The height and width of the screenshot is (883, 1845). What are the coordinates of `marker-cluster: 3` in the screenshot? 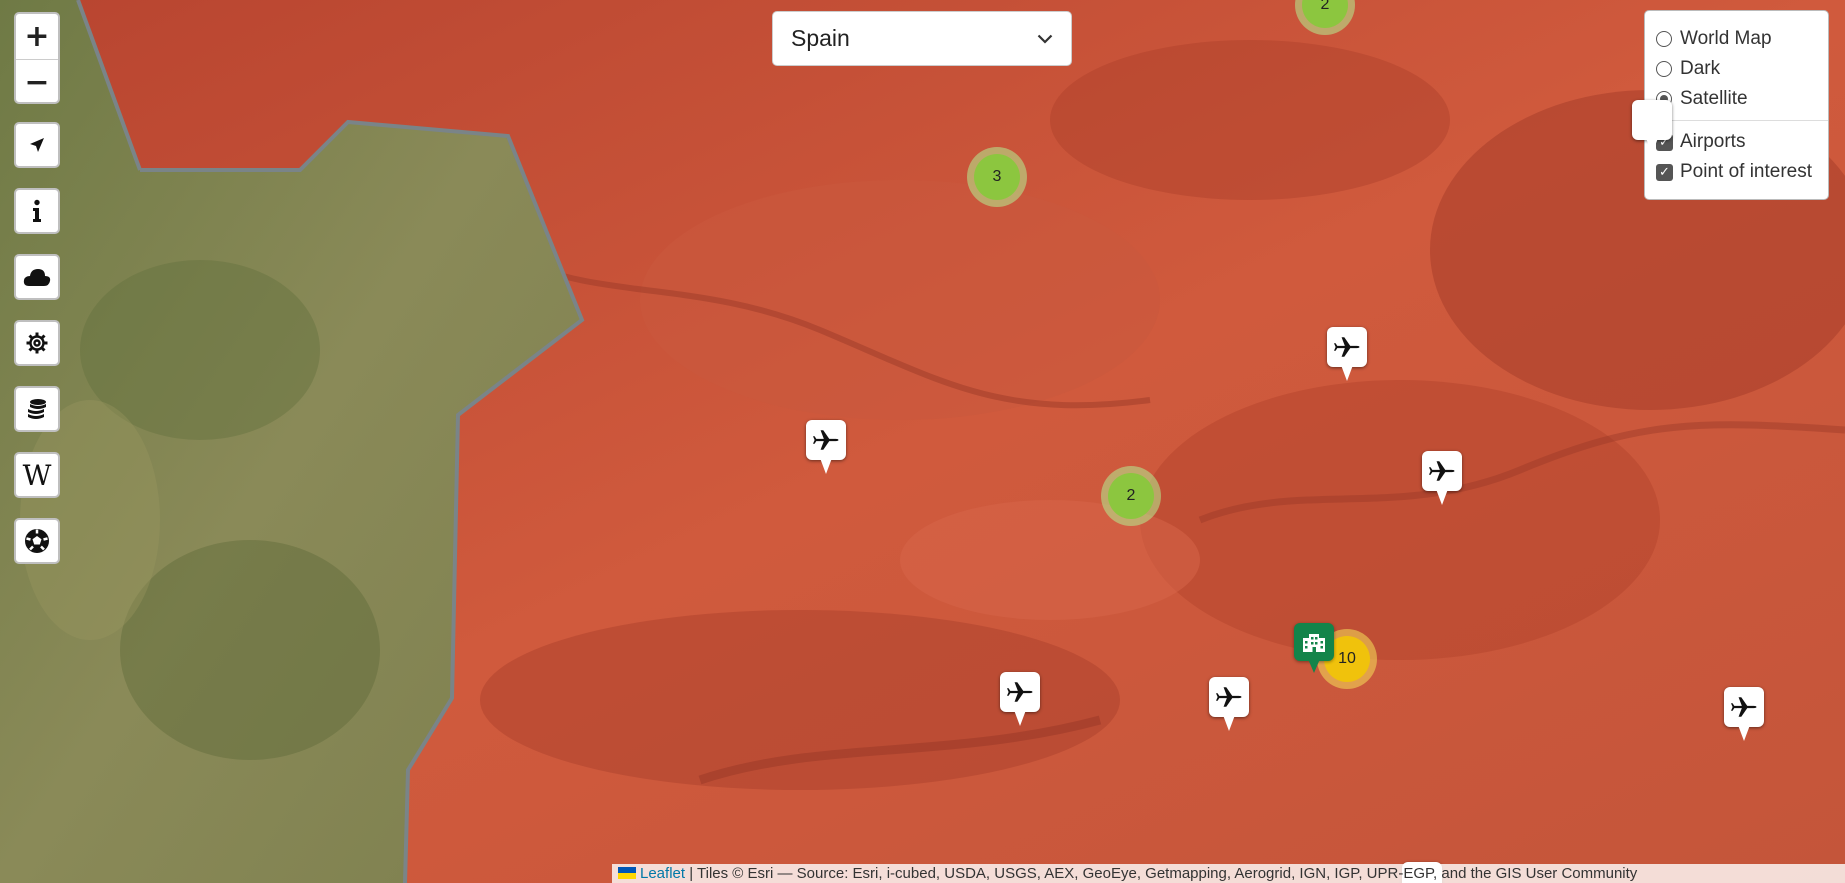 It's located at (997, 177).